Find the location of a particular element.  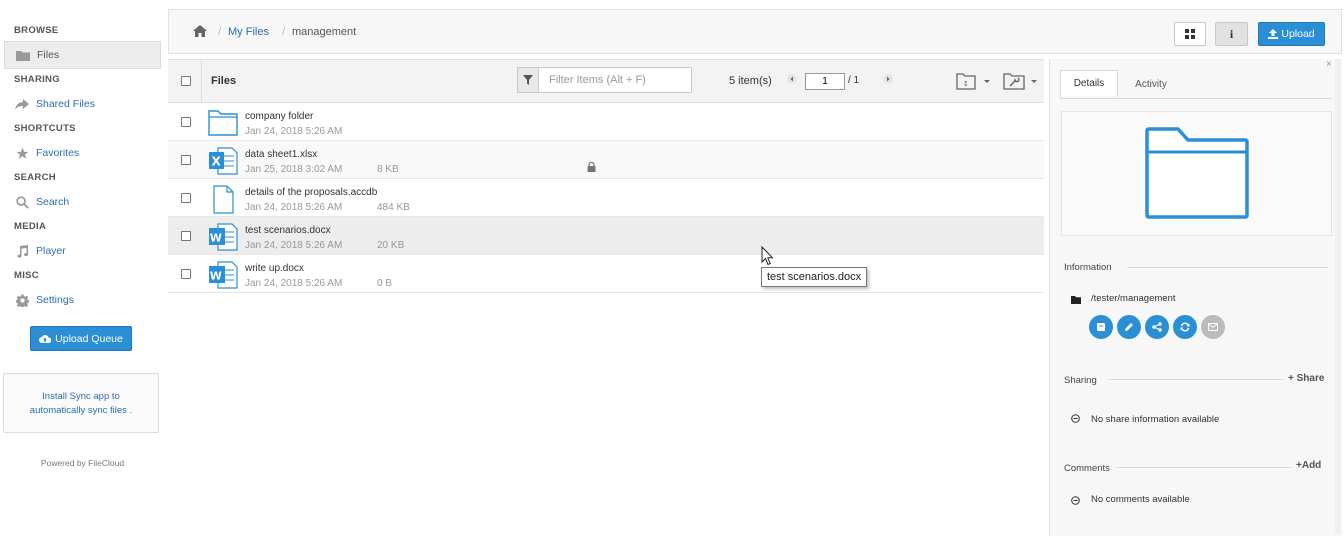

header-divider is located at coordinates (201, 81).